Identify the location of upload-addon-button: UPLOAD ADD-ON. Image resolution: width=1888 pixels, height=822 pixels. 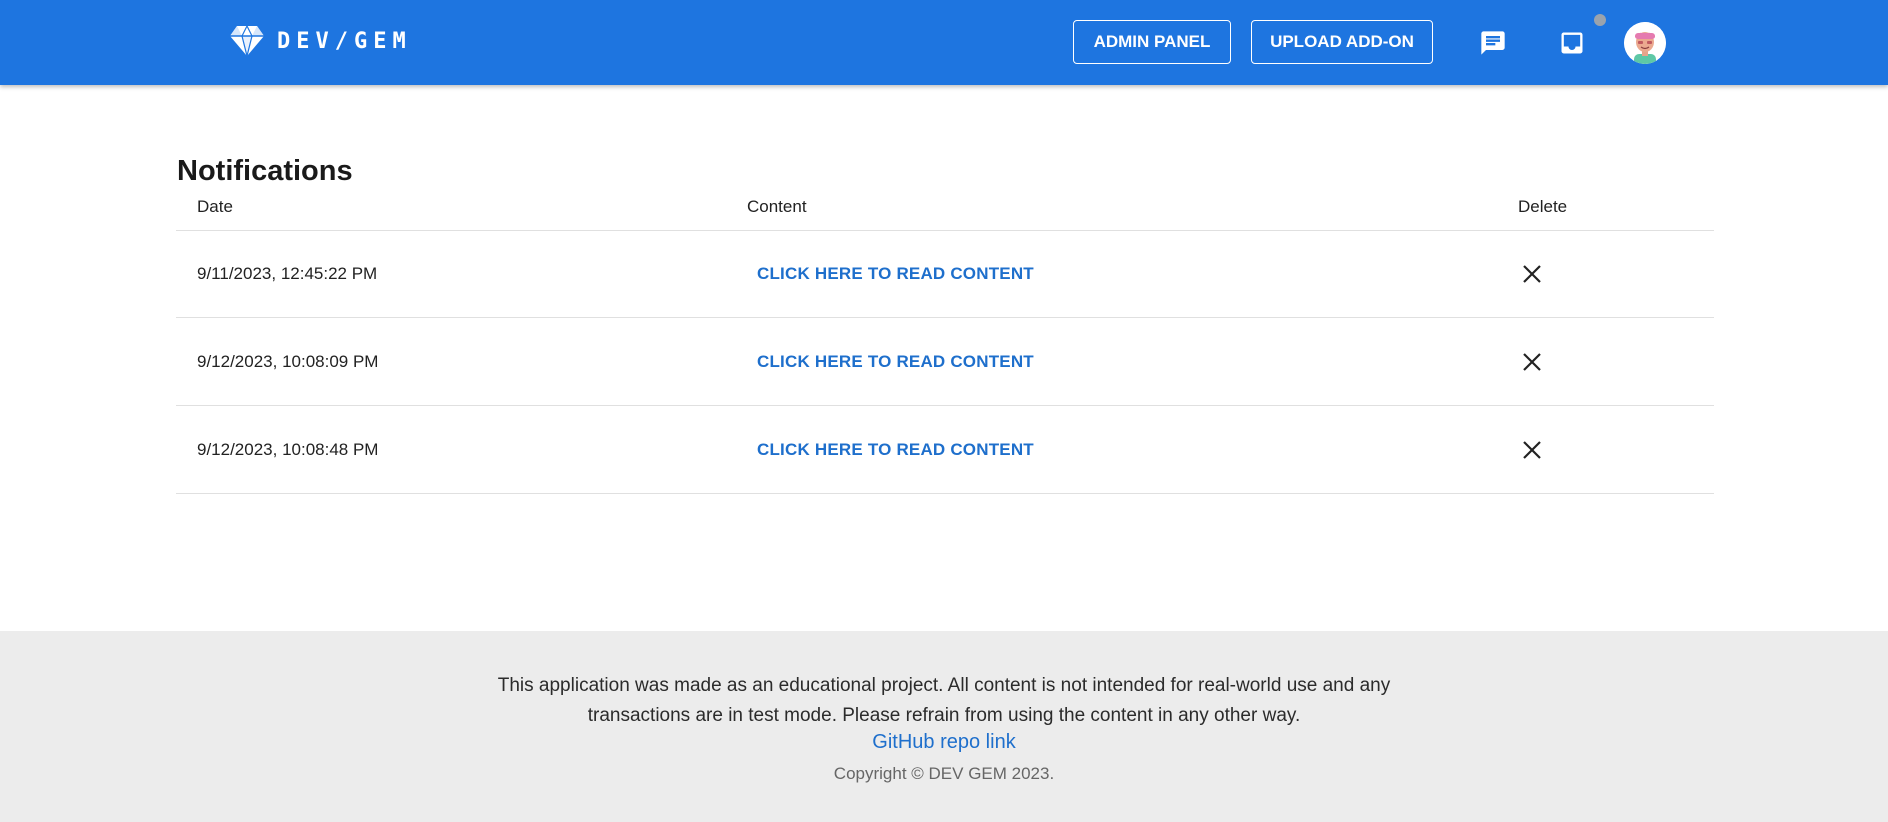
(1342, 42).